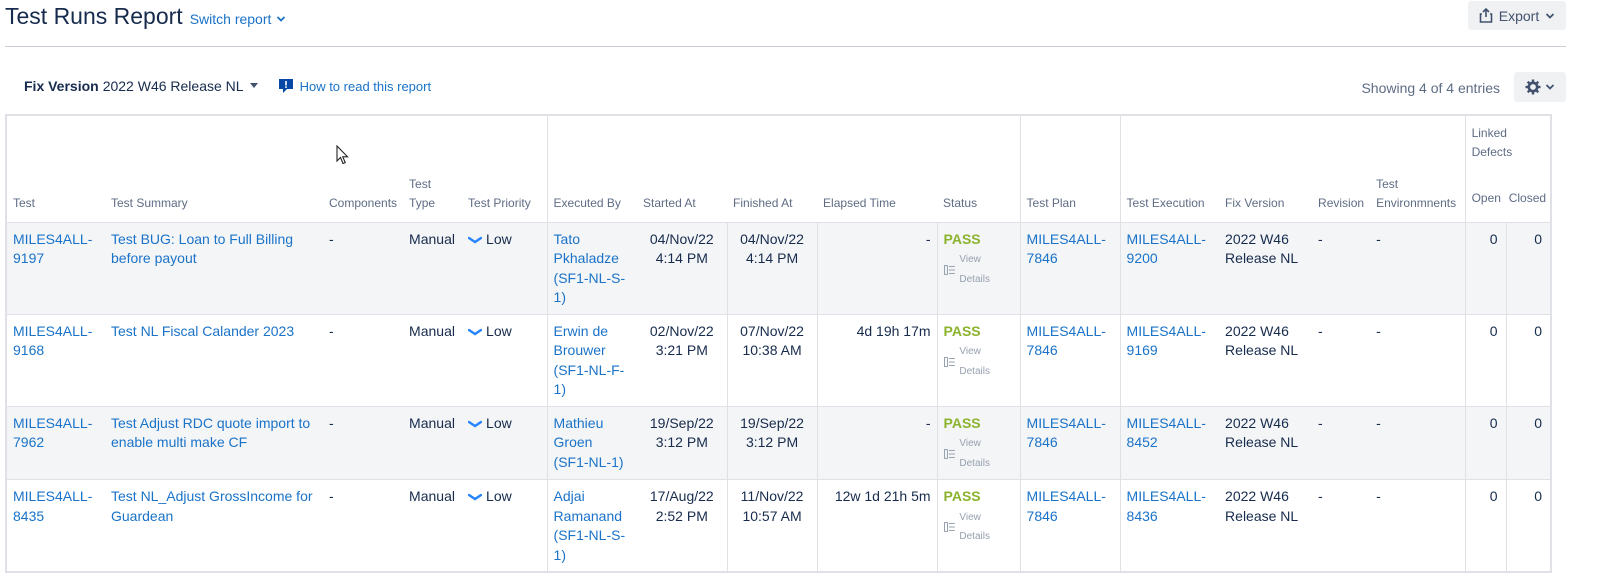 This screenshot has width=1608, height=573. I want to click on export-label: Export, so click(1519, 15).